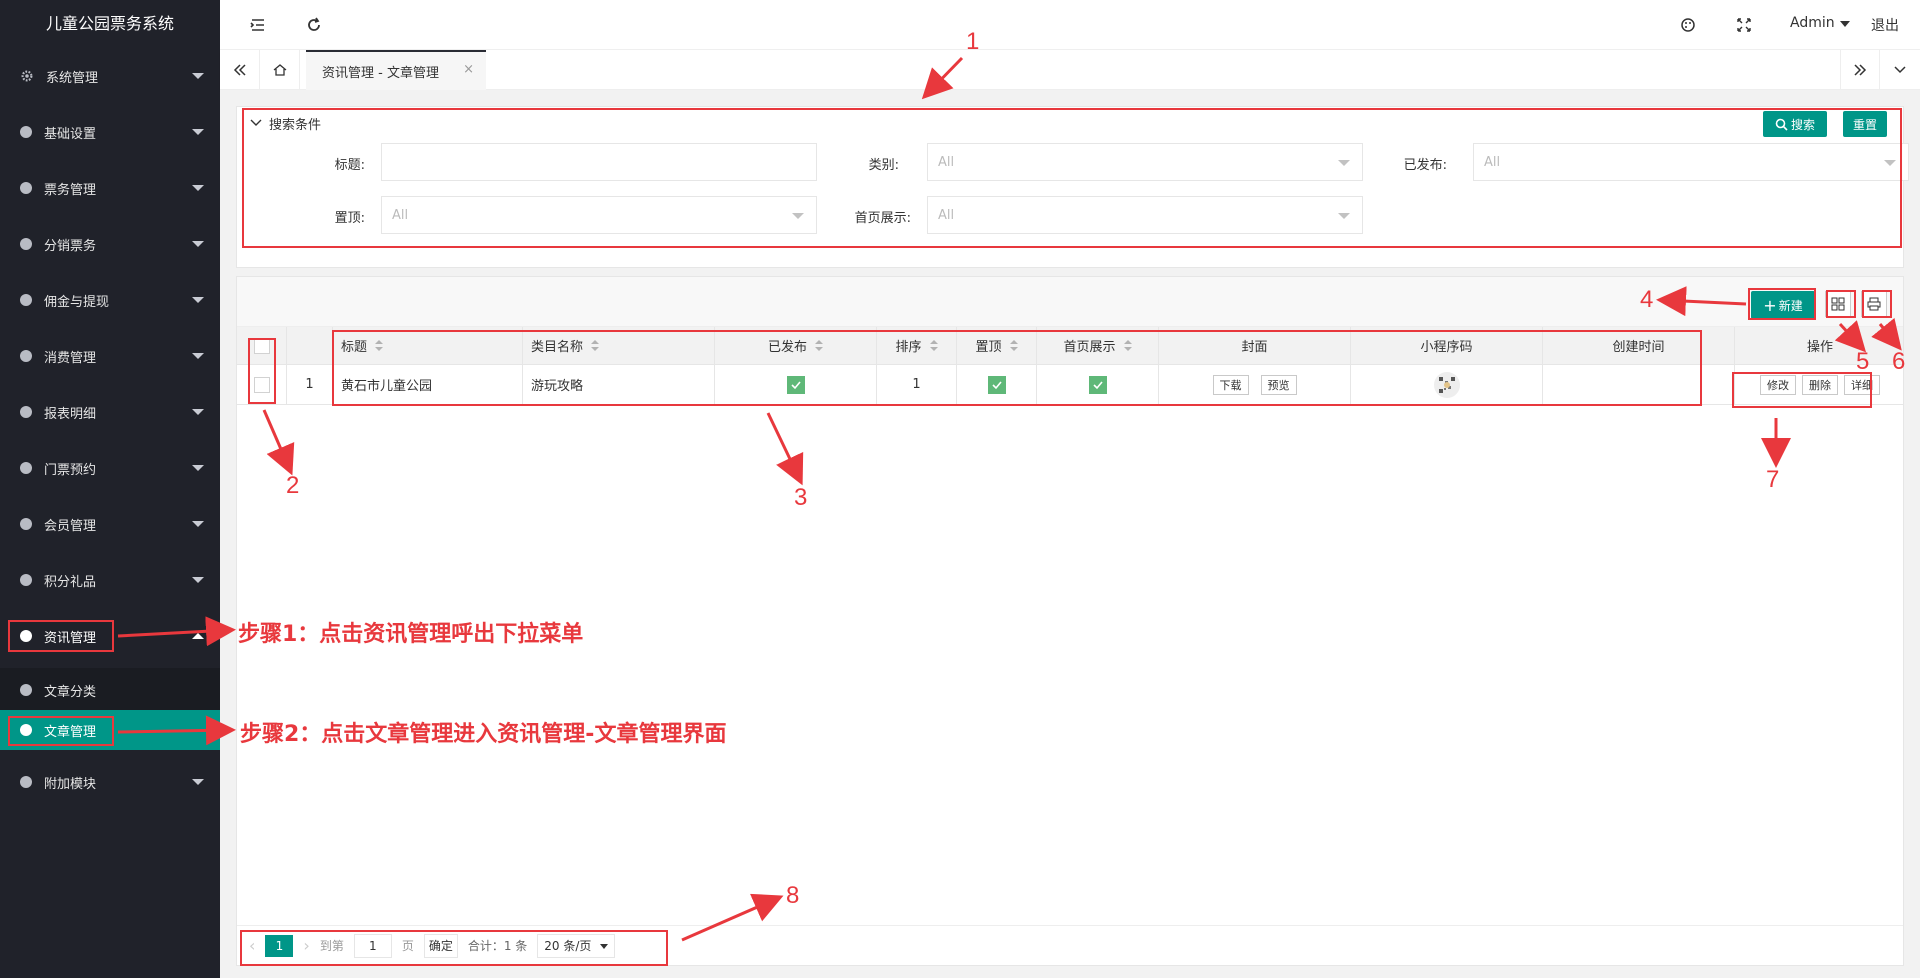  What do you see at coordinates (380, 73) in the screenshot?
I see `tab-label: 资讯管理 - 文章管理` at bounding box center [380, 73].